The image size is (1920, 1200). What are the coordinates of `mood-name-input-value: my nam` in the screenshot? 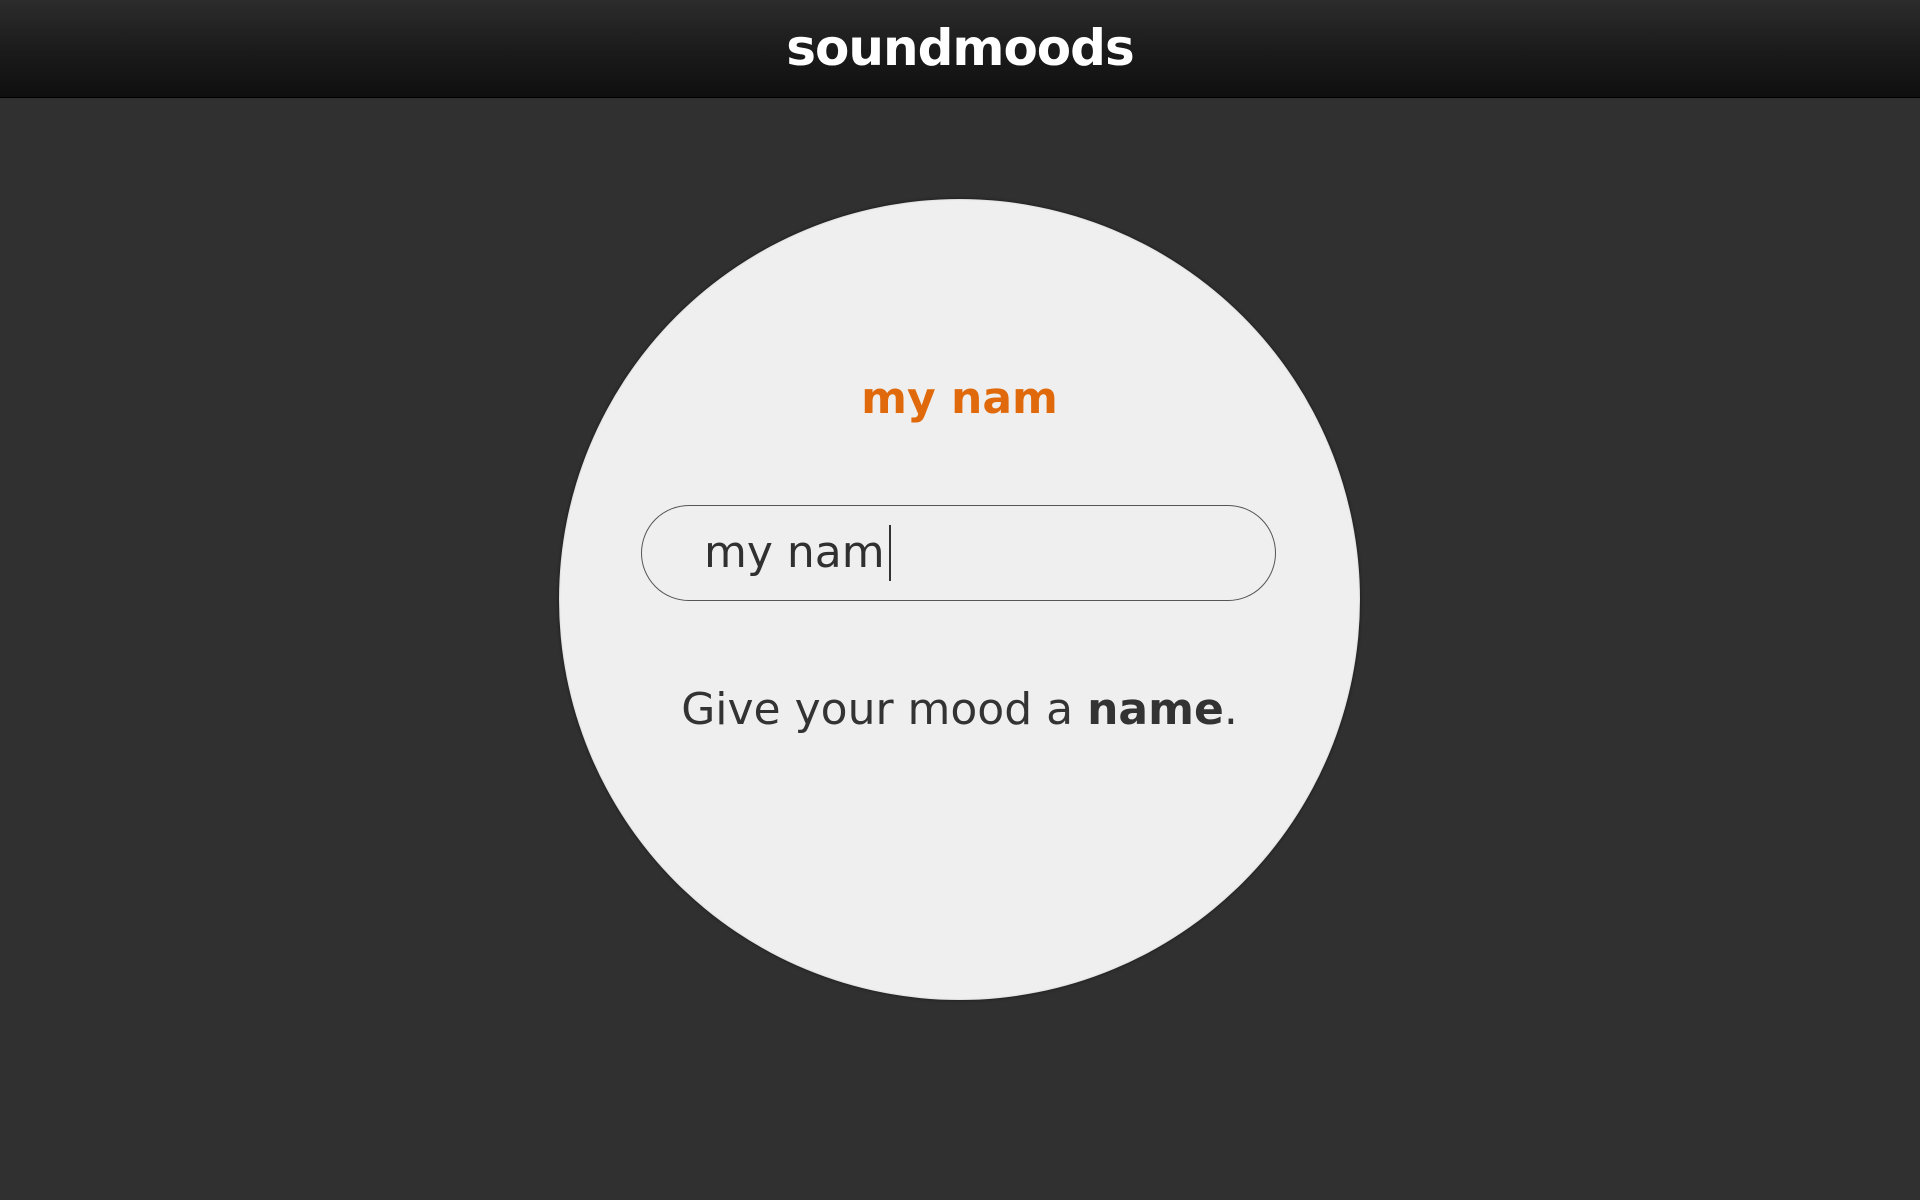 It's located at (794, 553).